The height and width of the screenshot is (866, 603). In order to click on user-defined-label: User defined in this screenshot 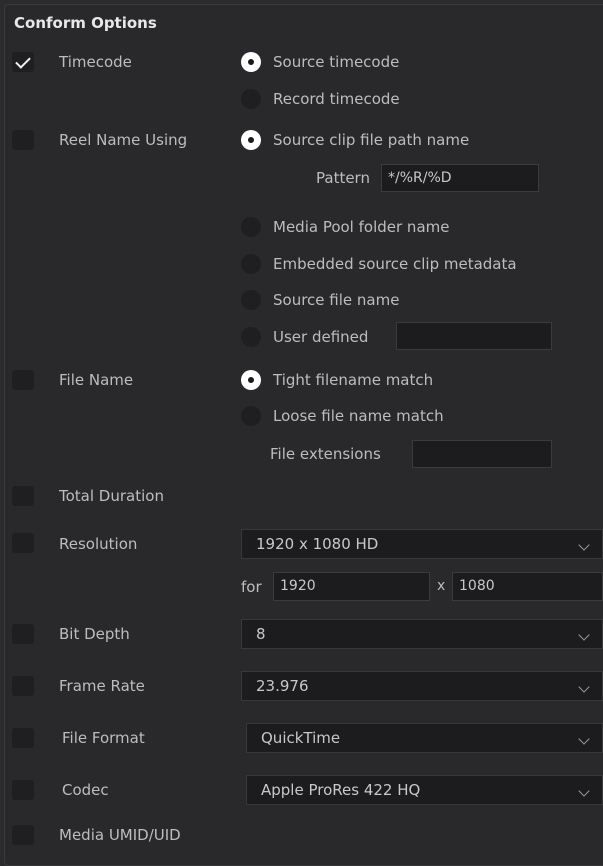, I will do `click(321, 337)`.